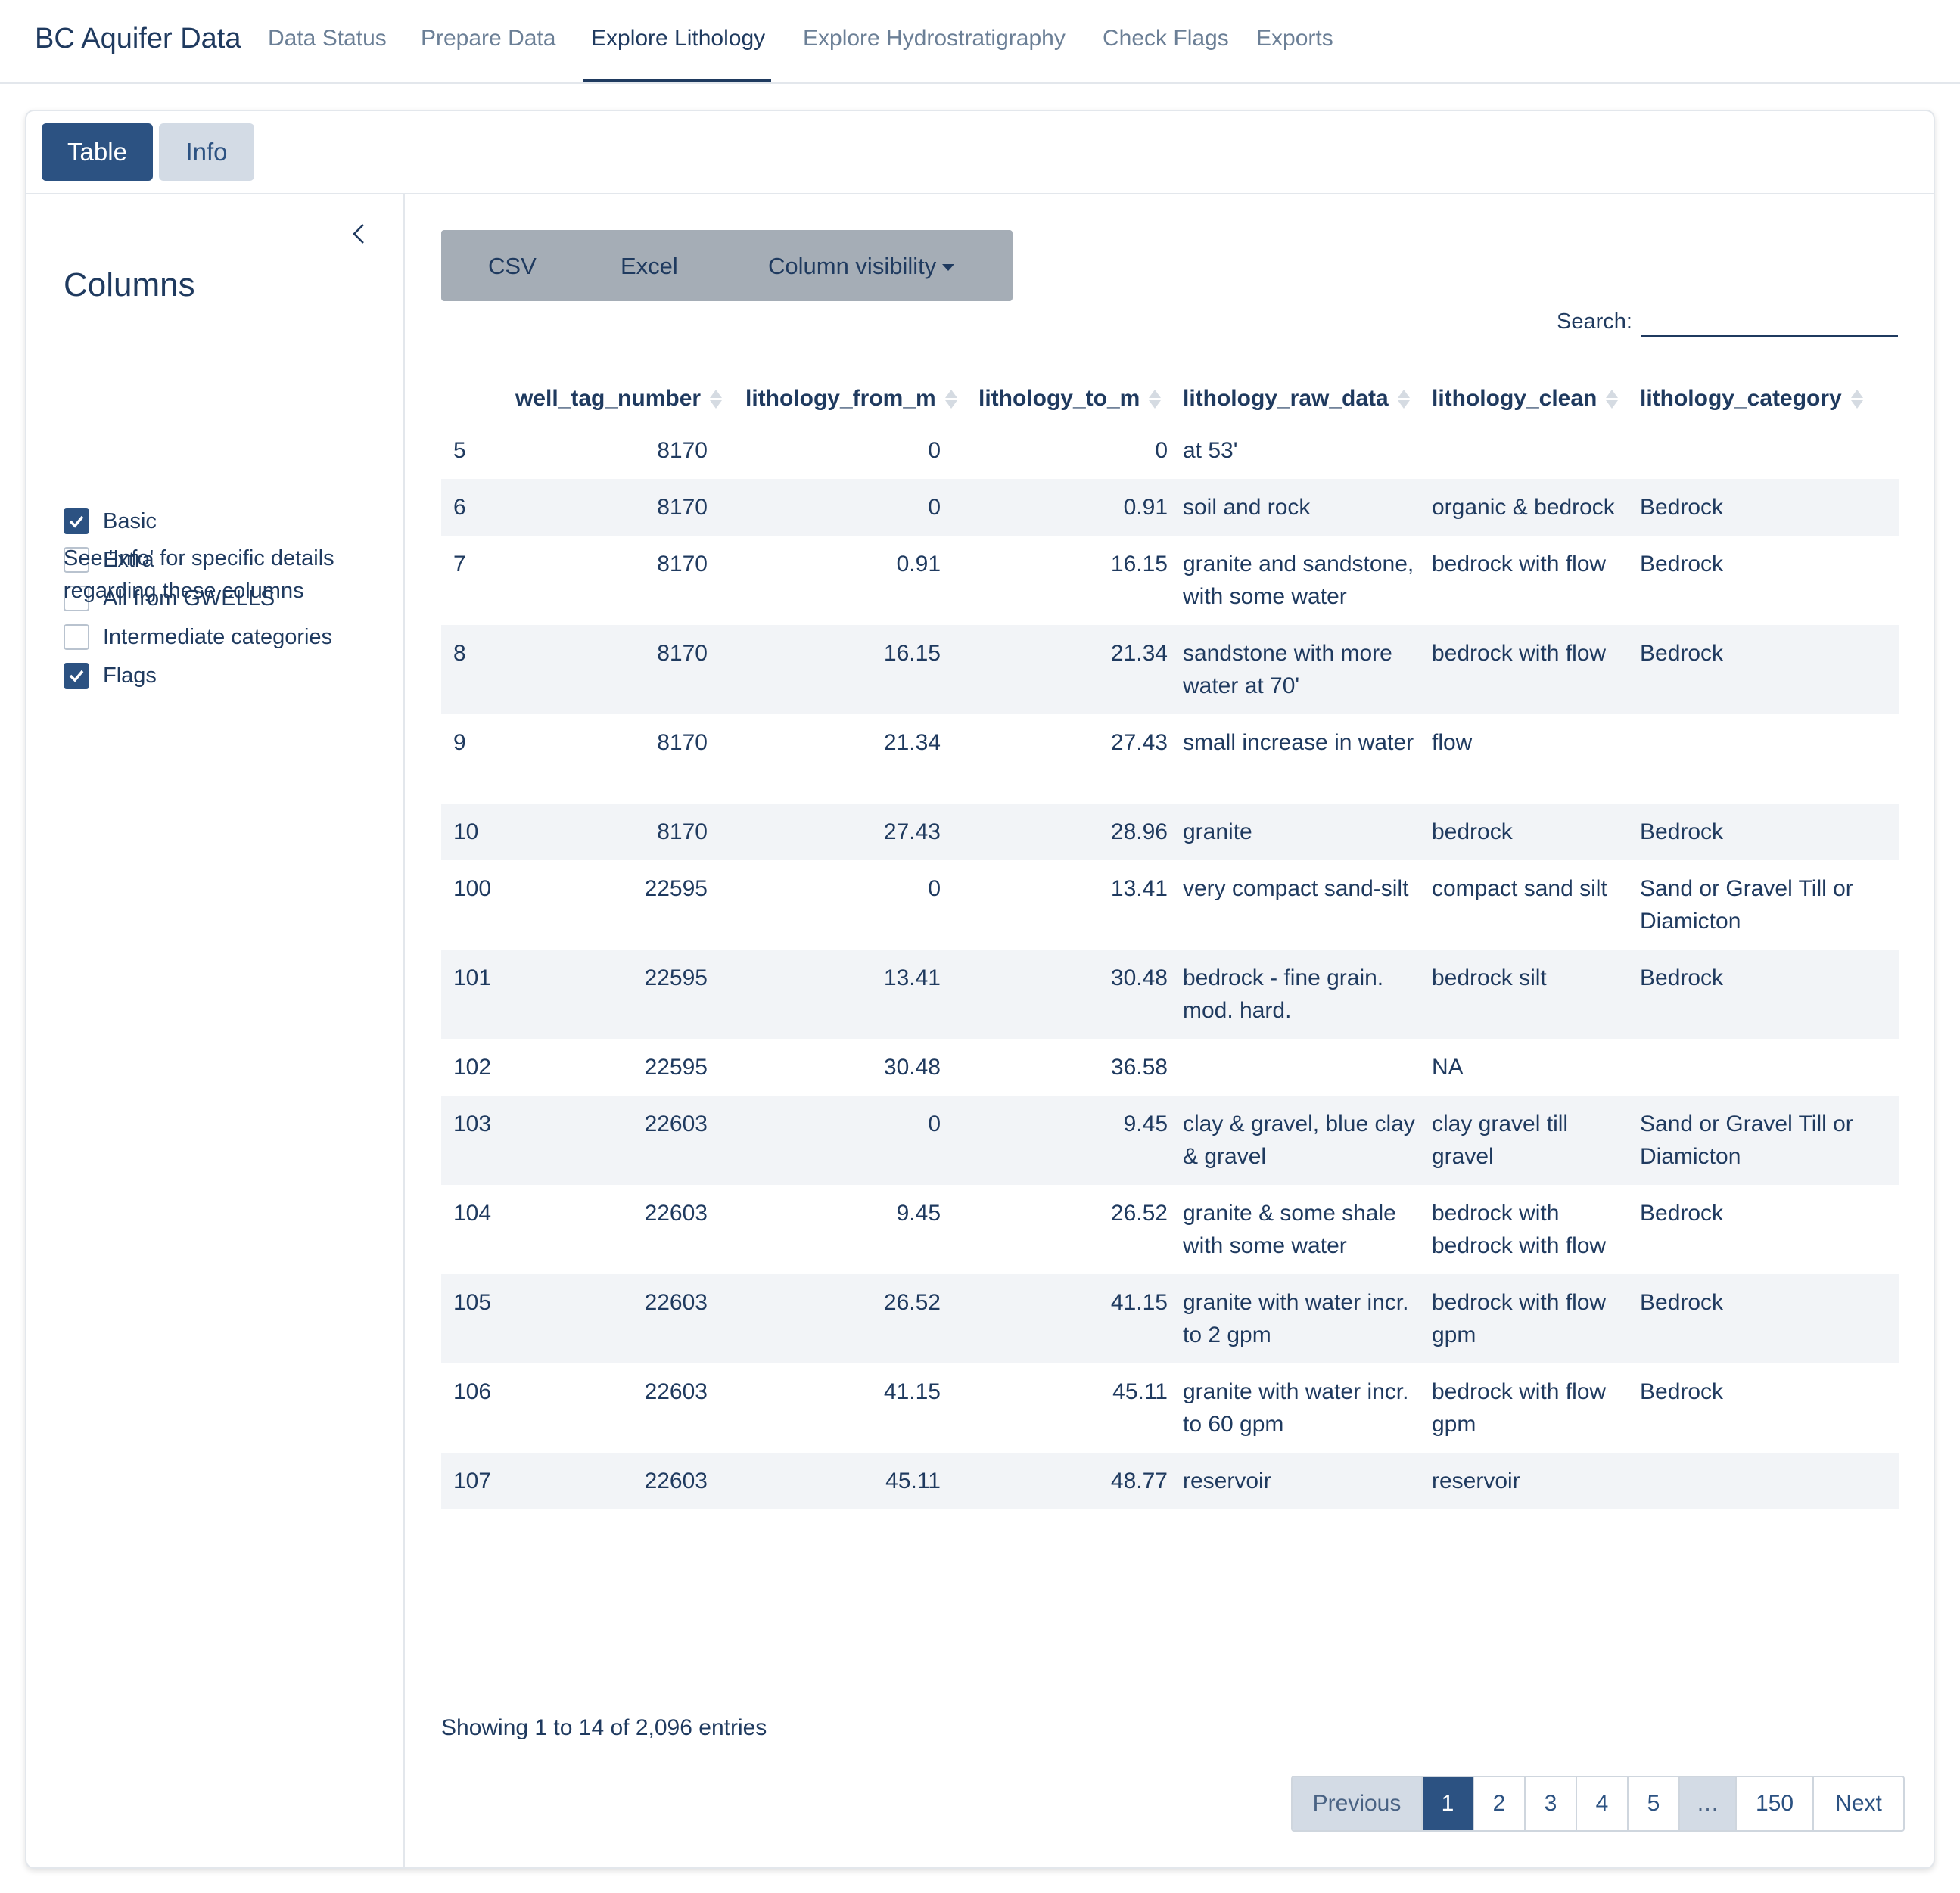  I want to click on column-header: lithology_raw_data, so click(1296, 399).